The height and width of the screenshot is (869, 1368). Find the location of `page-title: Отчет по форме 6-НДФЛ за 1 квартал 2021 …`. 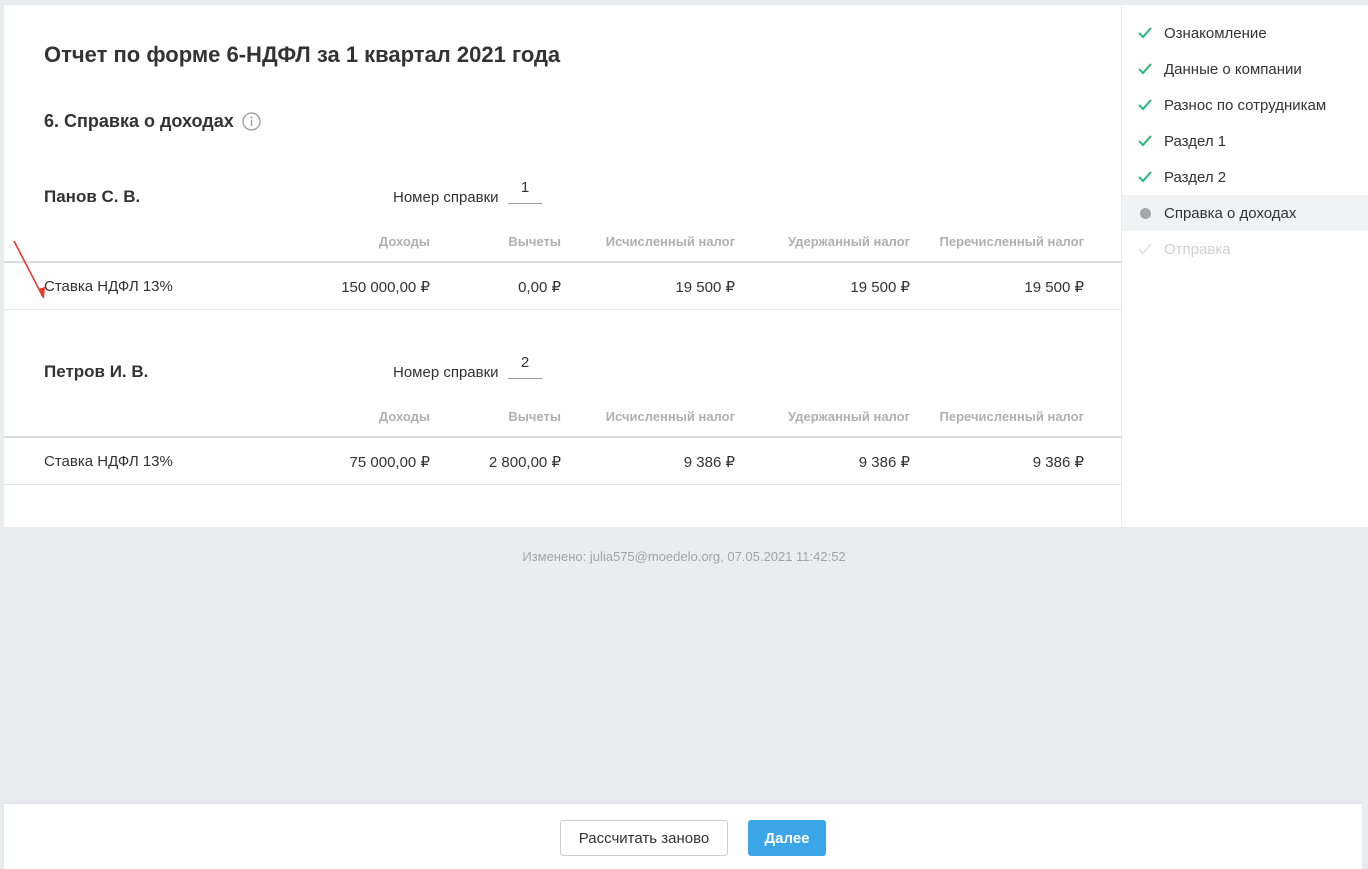

page-title: Отчет по форме 6-НДФЛ за 1 квартал 2021 … is located at coordinates (302, 54).